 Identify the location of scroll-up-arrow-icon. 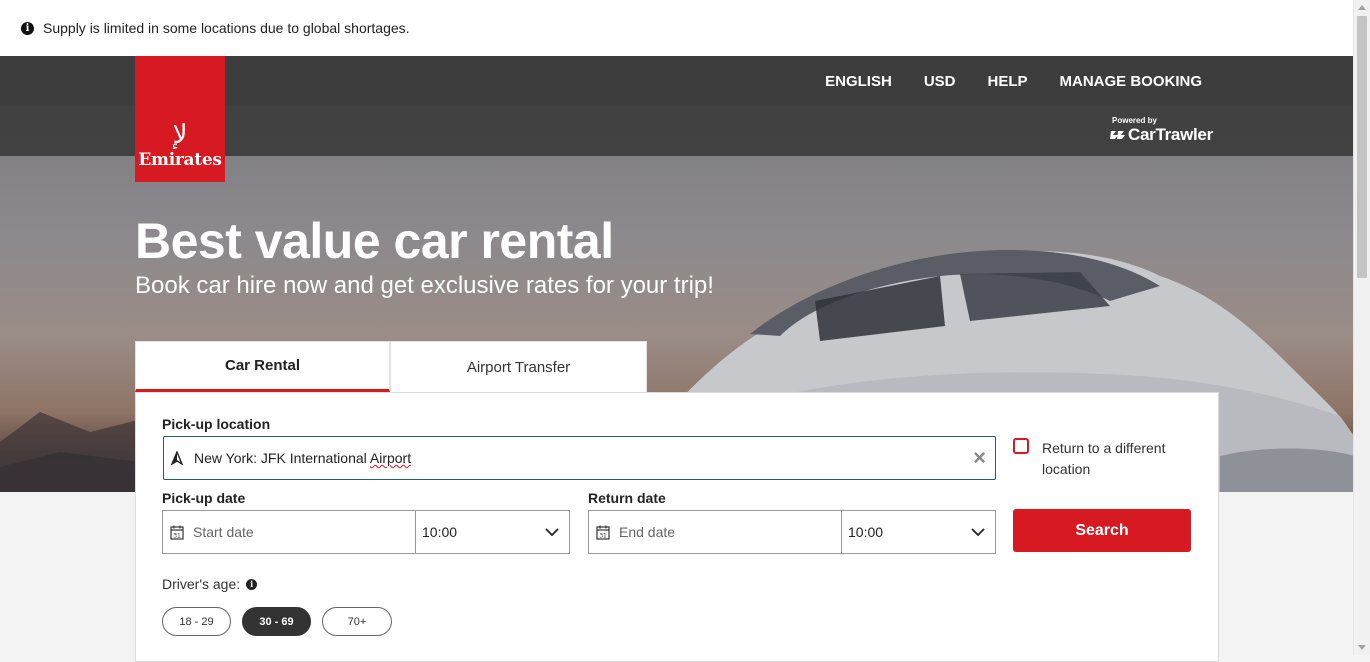
(1362, 7).